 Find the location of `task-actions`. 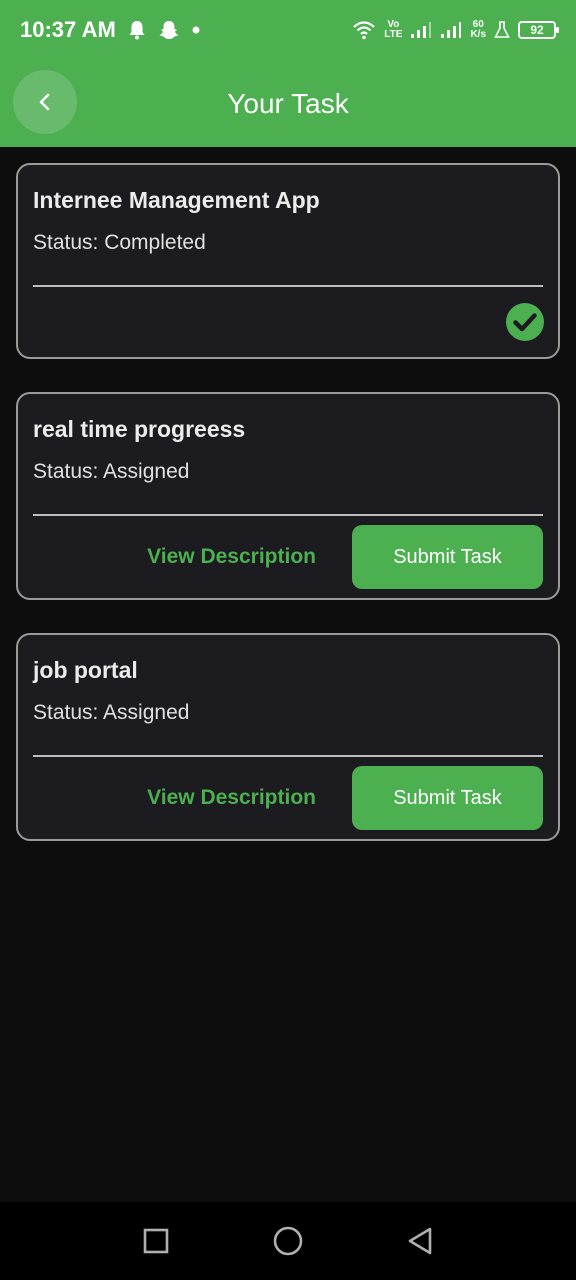

task-actions is located at coordinates (288, 322).